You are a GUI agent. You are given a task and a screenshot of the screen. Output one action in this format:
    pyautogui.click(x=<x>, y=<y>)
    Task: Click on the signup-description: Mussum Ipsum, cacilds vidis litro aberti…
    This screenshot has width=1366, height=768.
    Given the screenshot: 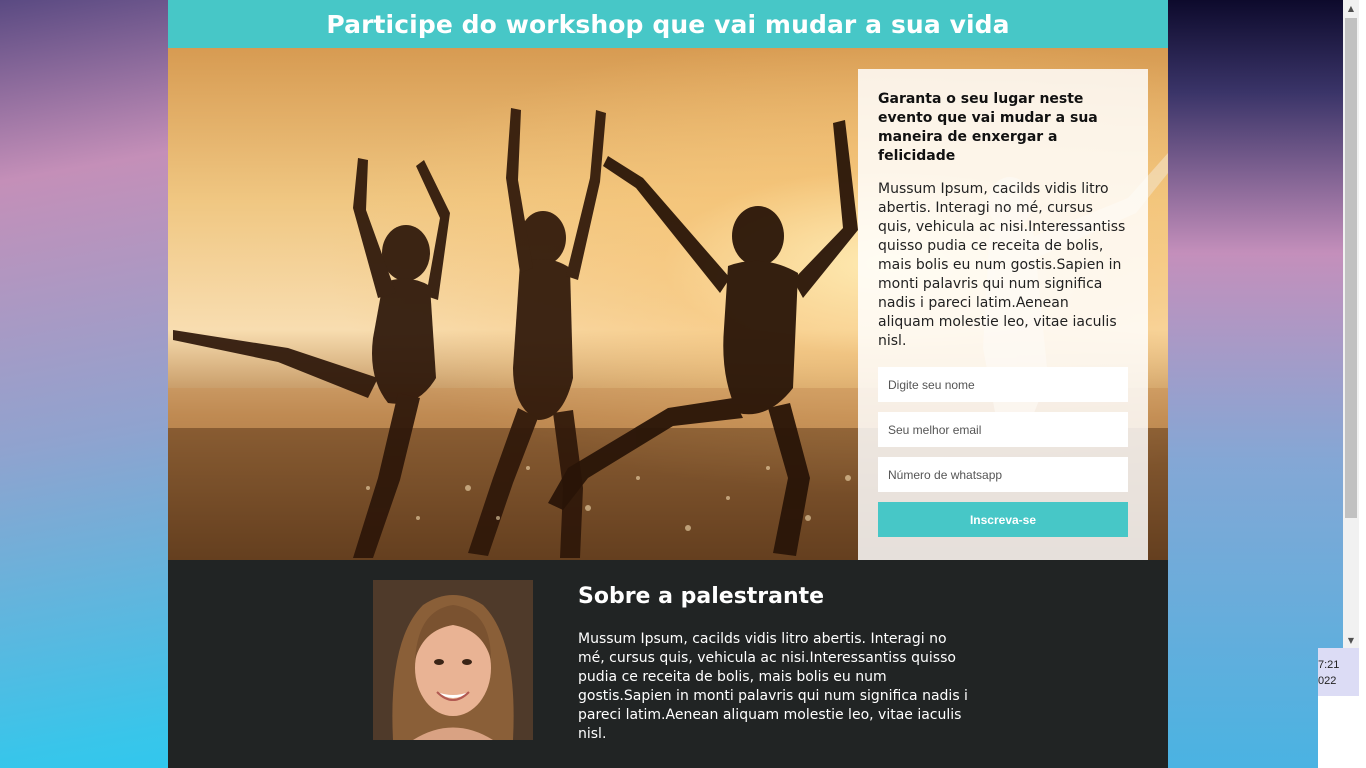 What is the action you would take?
    pyautogui.click(x=1002, y=265)
    